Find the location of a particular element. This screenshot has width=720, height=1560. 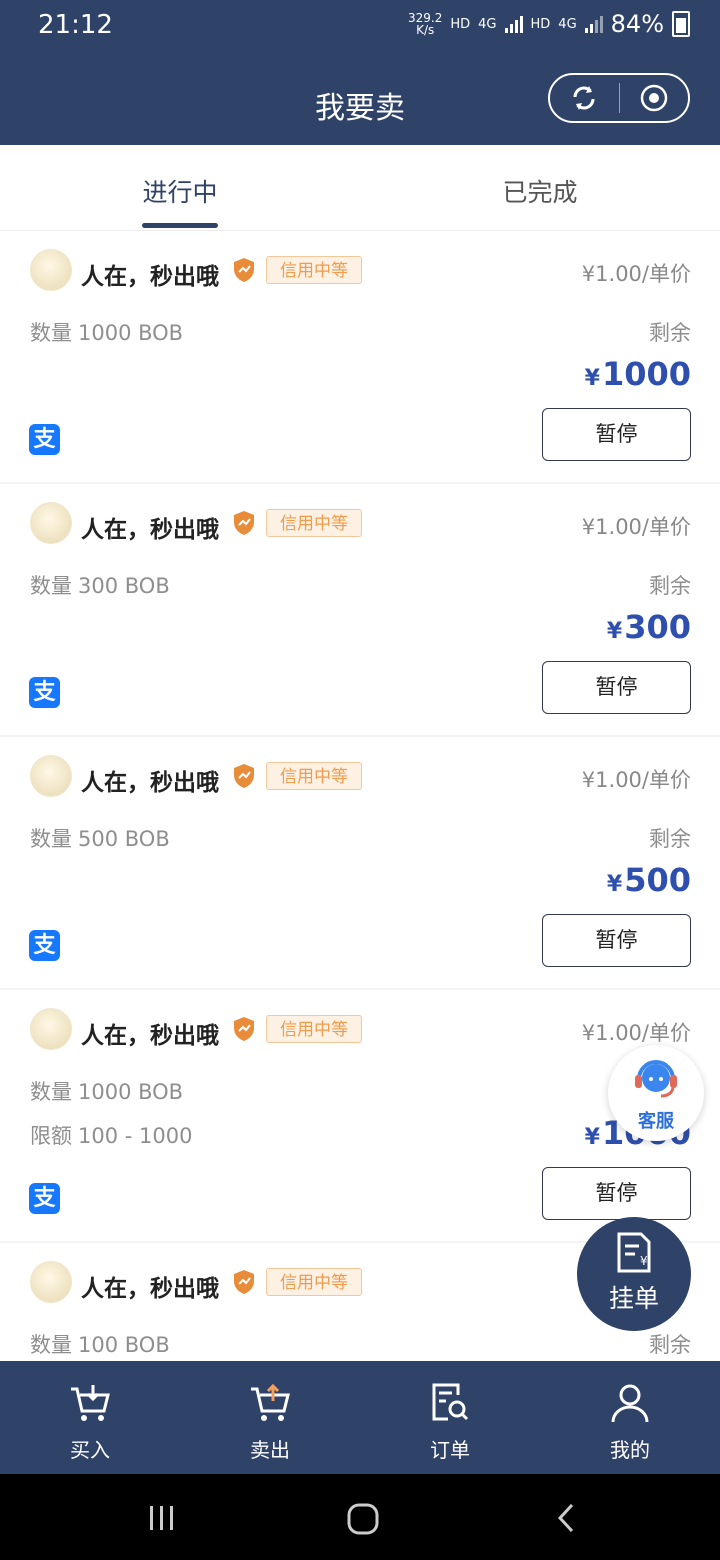

nav-buy: 买入 is located at coordinates (90, 1417).